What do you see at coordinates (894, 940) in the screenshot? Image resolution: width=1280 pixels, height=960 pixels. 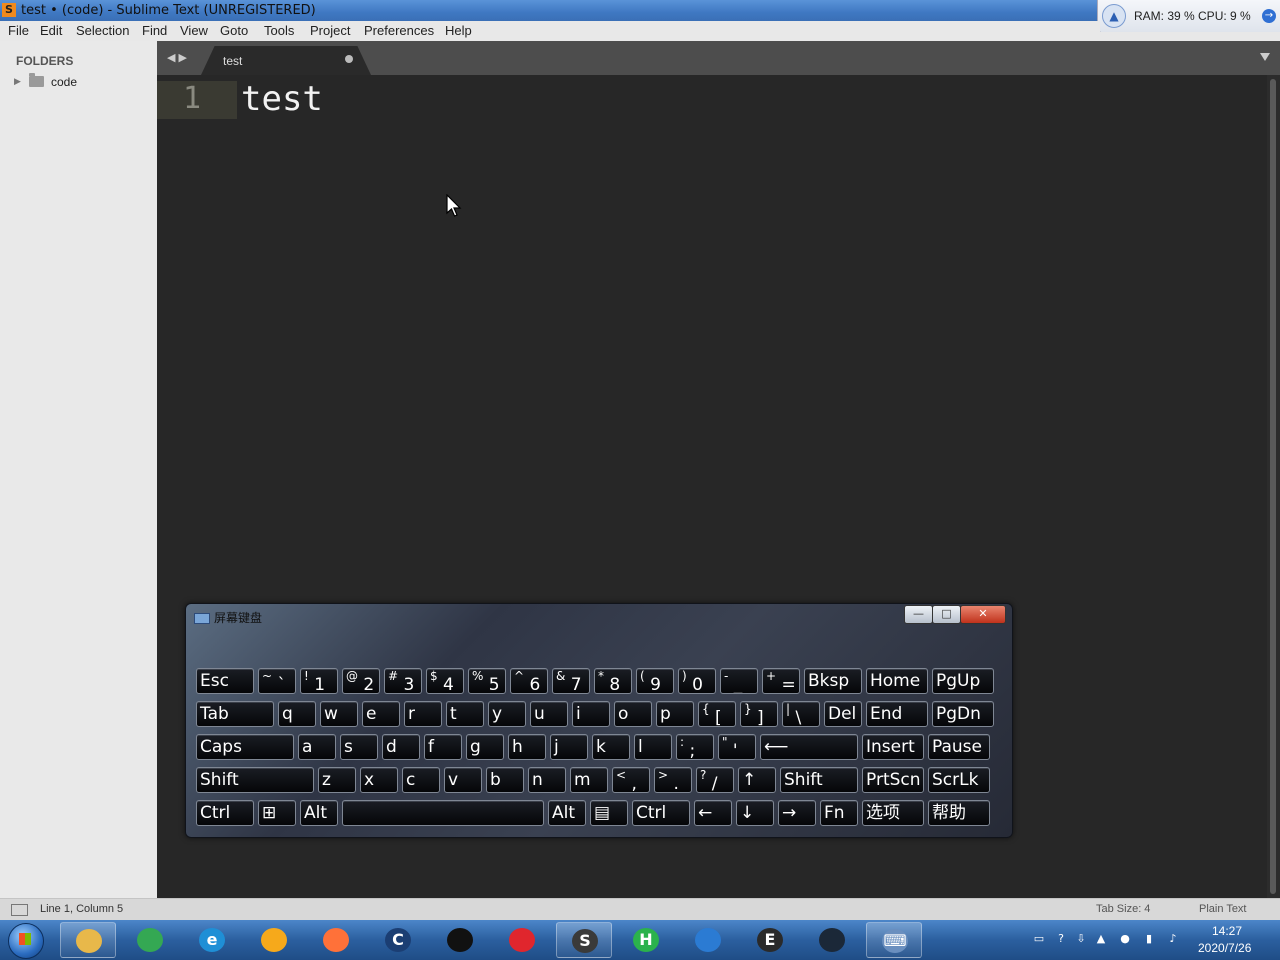 I see `taskbar-osk: ⌨` at bounding box center [894, 940].